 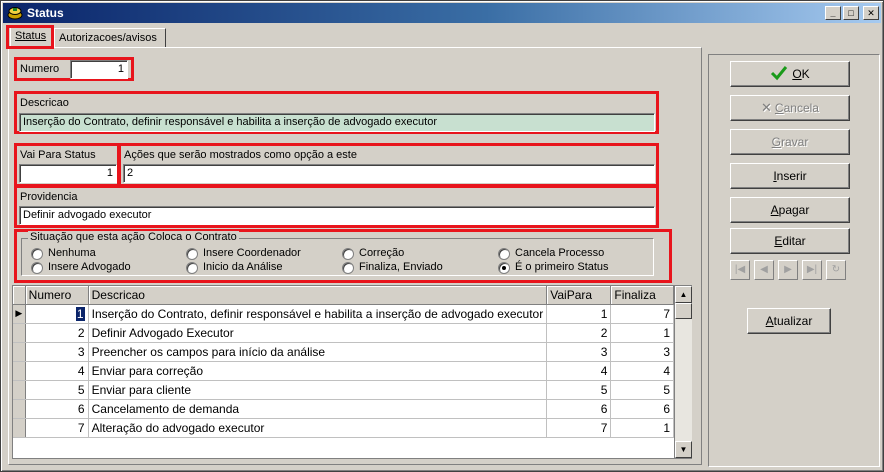 I want to click on grid-header: Numero Descricao VaiPara Finaliza, so click(x=343, y=295).